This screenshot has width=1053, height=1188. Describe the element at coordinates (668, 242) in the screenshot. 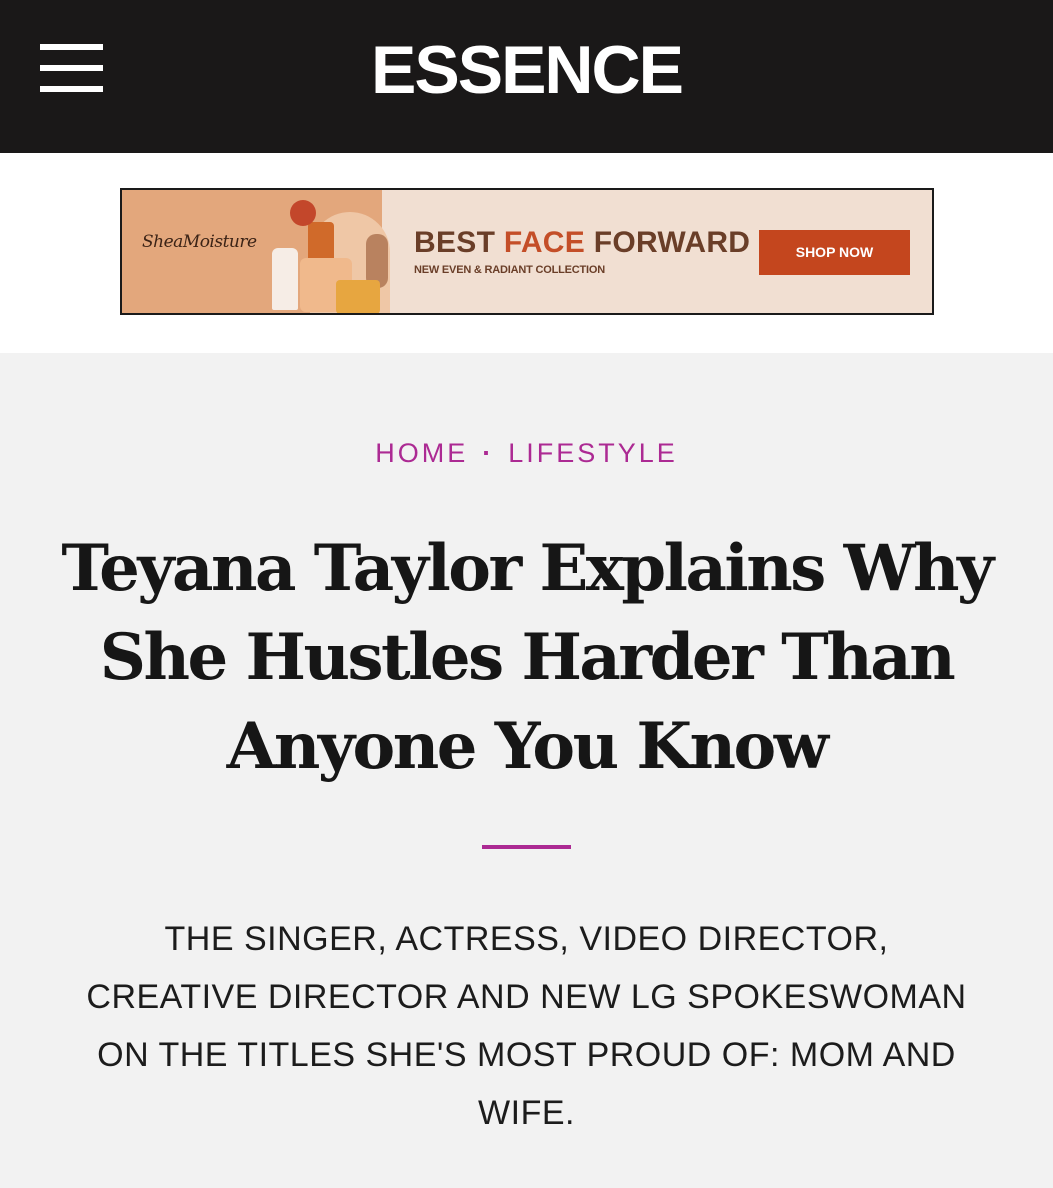

I see `ad-headline-part2: FORWARD` at that location.